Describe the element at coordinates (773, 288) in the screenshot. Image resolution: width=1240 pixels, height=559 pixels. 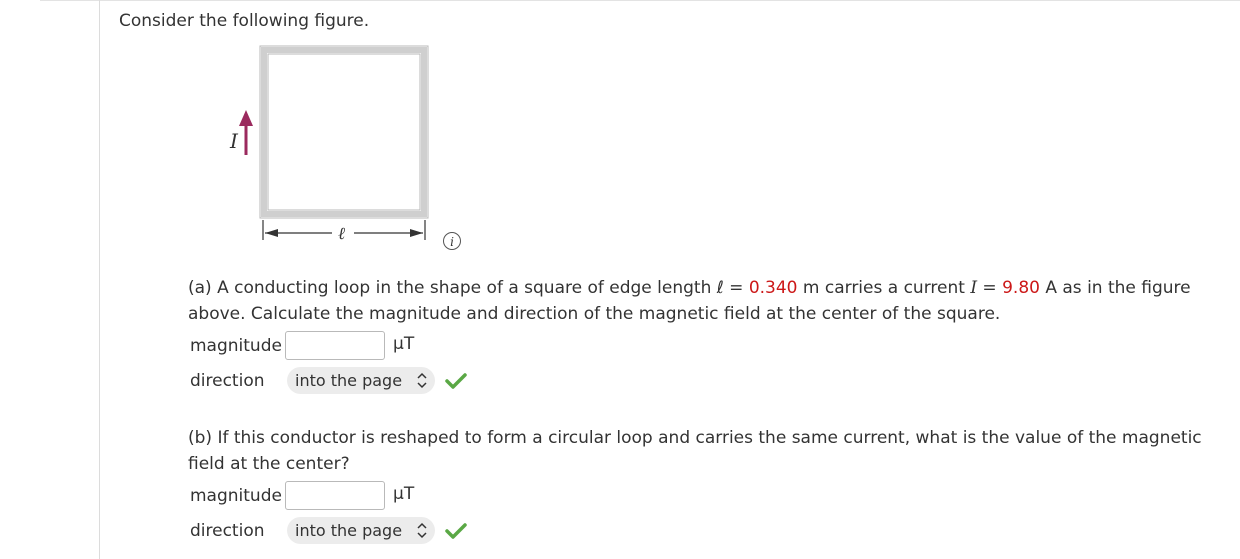
I see `length-value: 0.340` at that location.